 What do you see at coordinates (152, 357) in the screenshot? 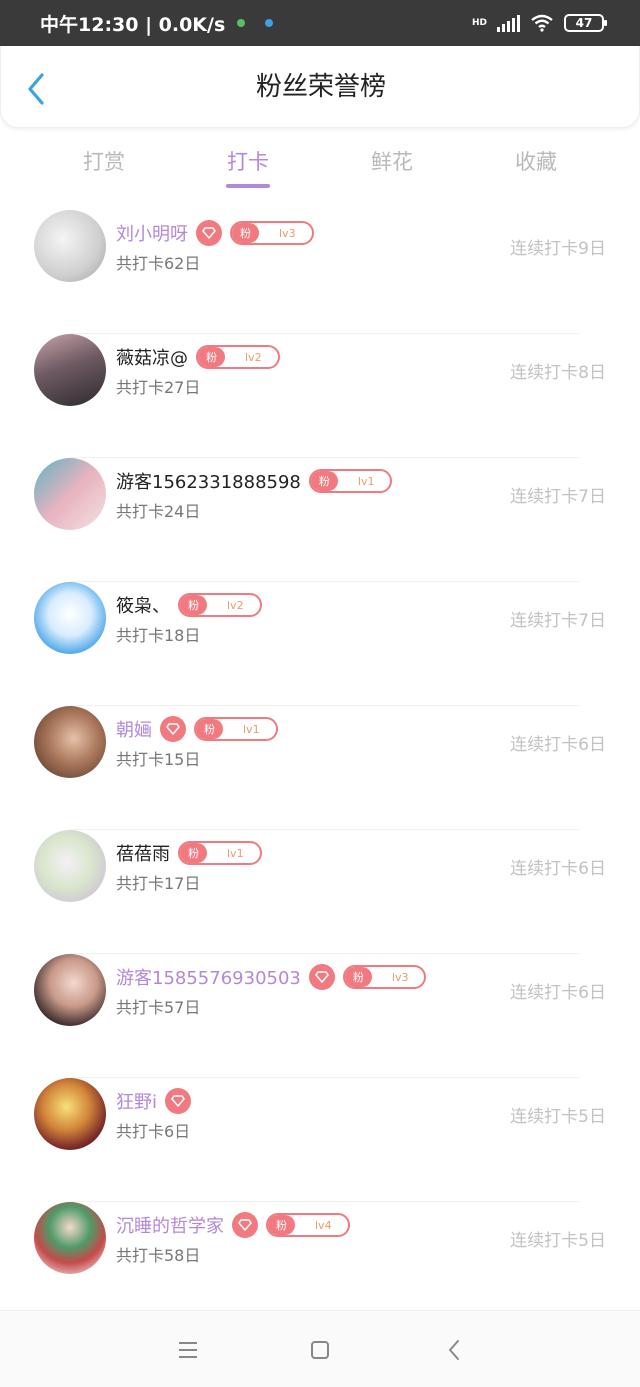
I see `fan-name: 薇菇凉@` at bounding box center [152, 357].